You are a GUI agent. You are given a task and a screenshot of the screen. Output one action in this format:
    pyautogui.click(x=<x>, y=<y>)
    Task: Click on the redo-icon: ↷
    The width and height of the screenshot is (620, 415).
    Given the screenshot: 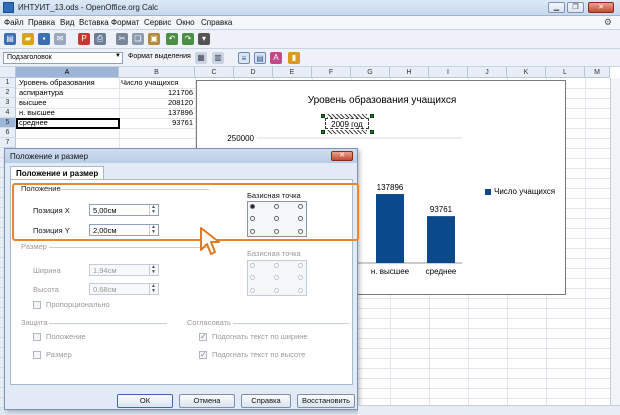 What is the action you would take?
    pyautogui.click(x=188, y=39)
    